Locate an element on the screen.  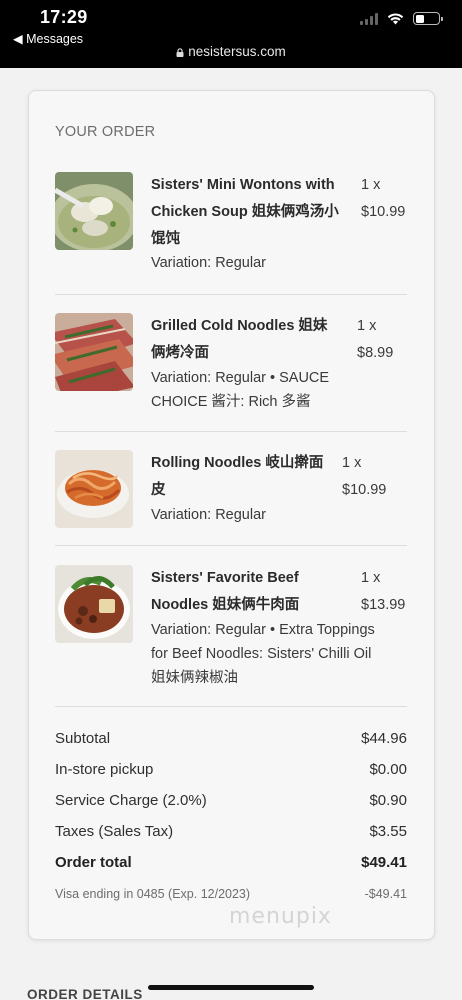
tax-row: Taxes (Sales Tax) $3.55 is located at coordinates (231, 831).